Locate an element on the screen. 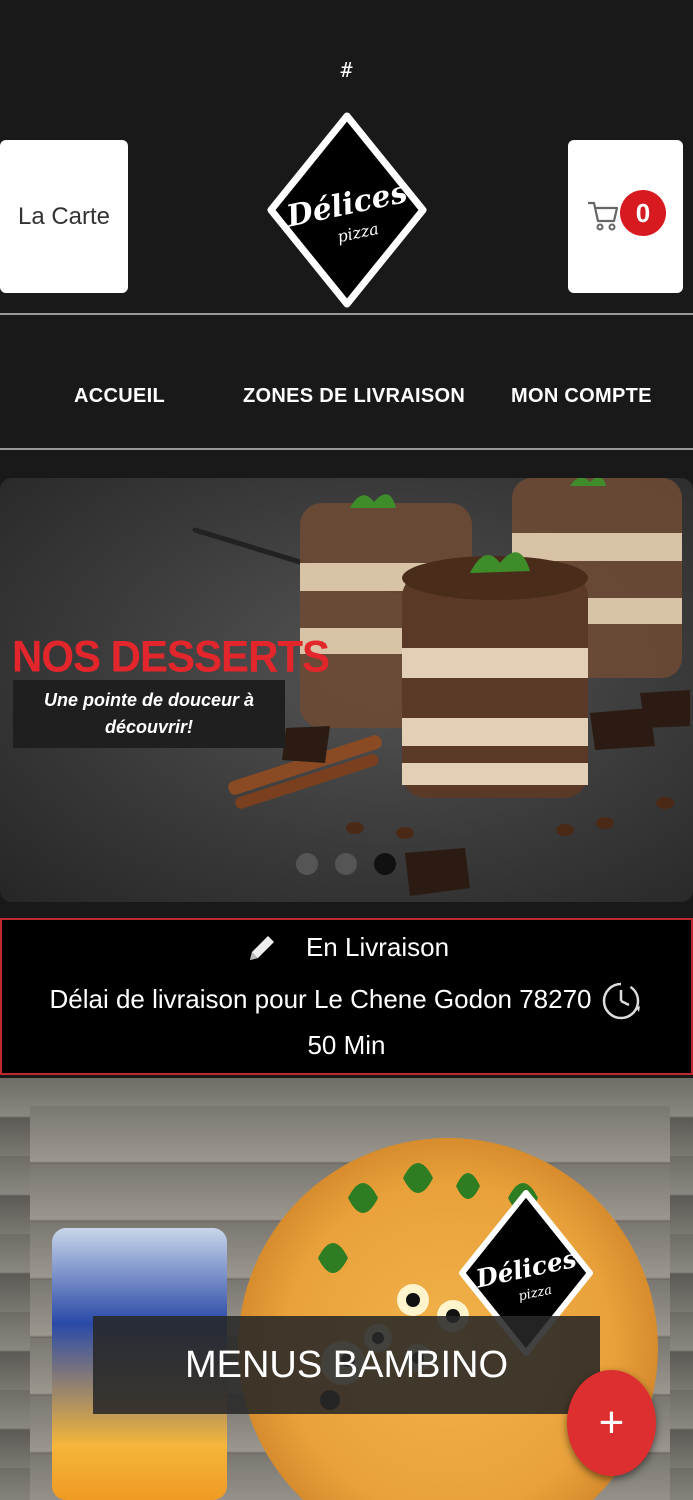 The image size is (693, 1500). header-divider is located at coordinates (346, 314).